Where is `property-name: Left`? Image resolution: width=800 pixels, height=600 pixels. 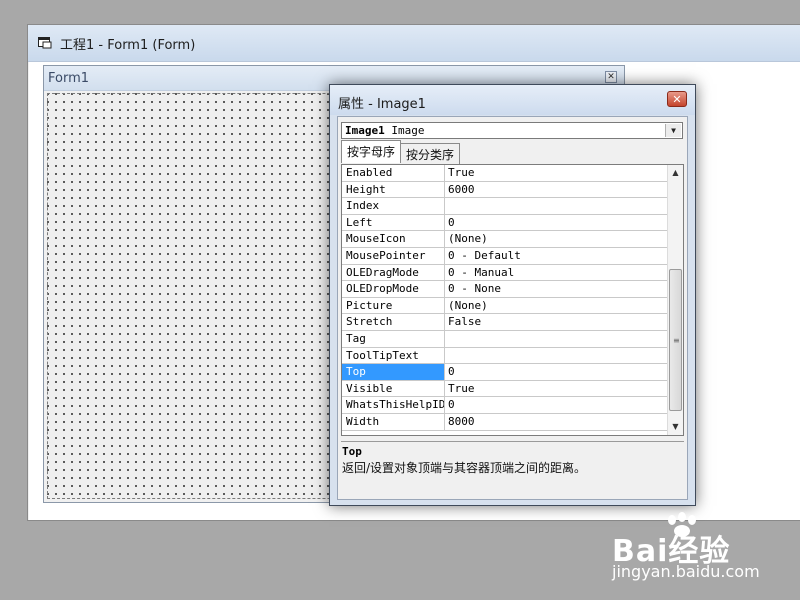
property-name: Left is located at coordinates (393, 222).